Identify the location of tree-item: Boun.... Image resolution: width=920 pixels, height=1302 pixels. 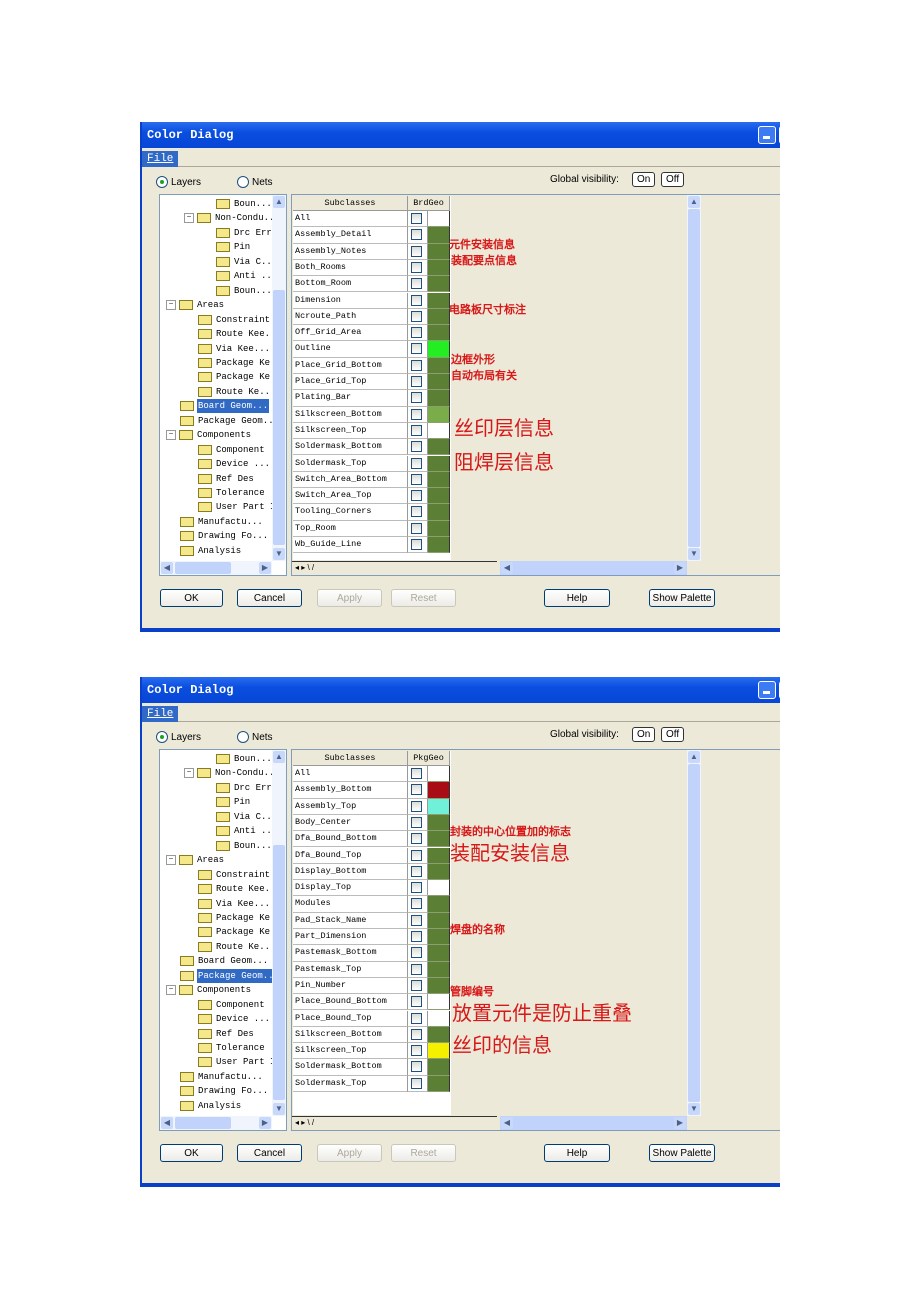
(244, 291).